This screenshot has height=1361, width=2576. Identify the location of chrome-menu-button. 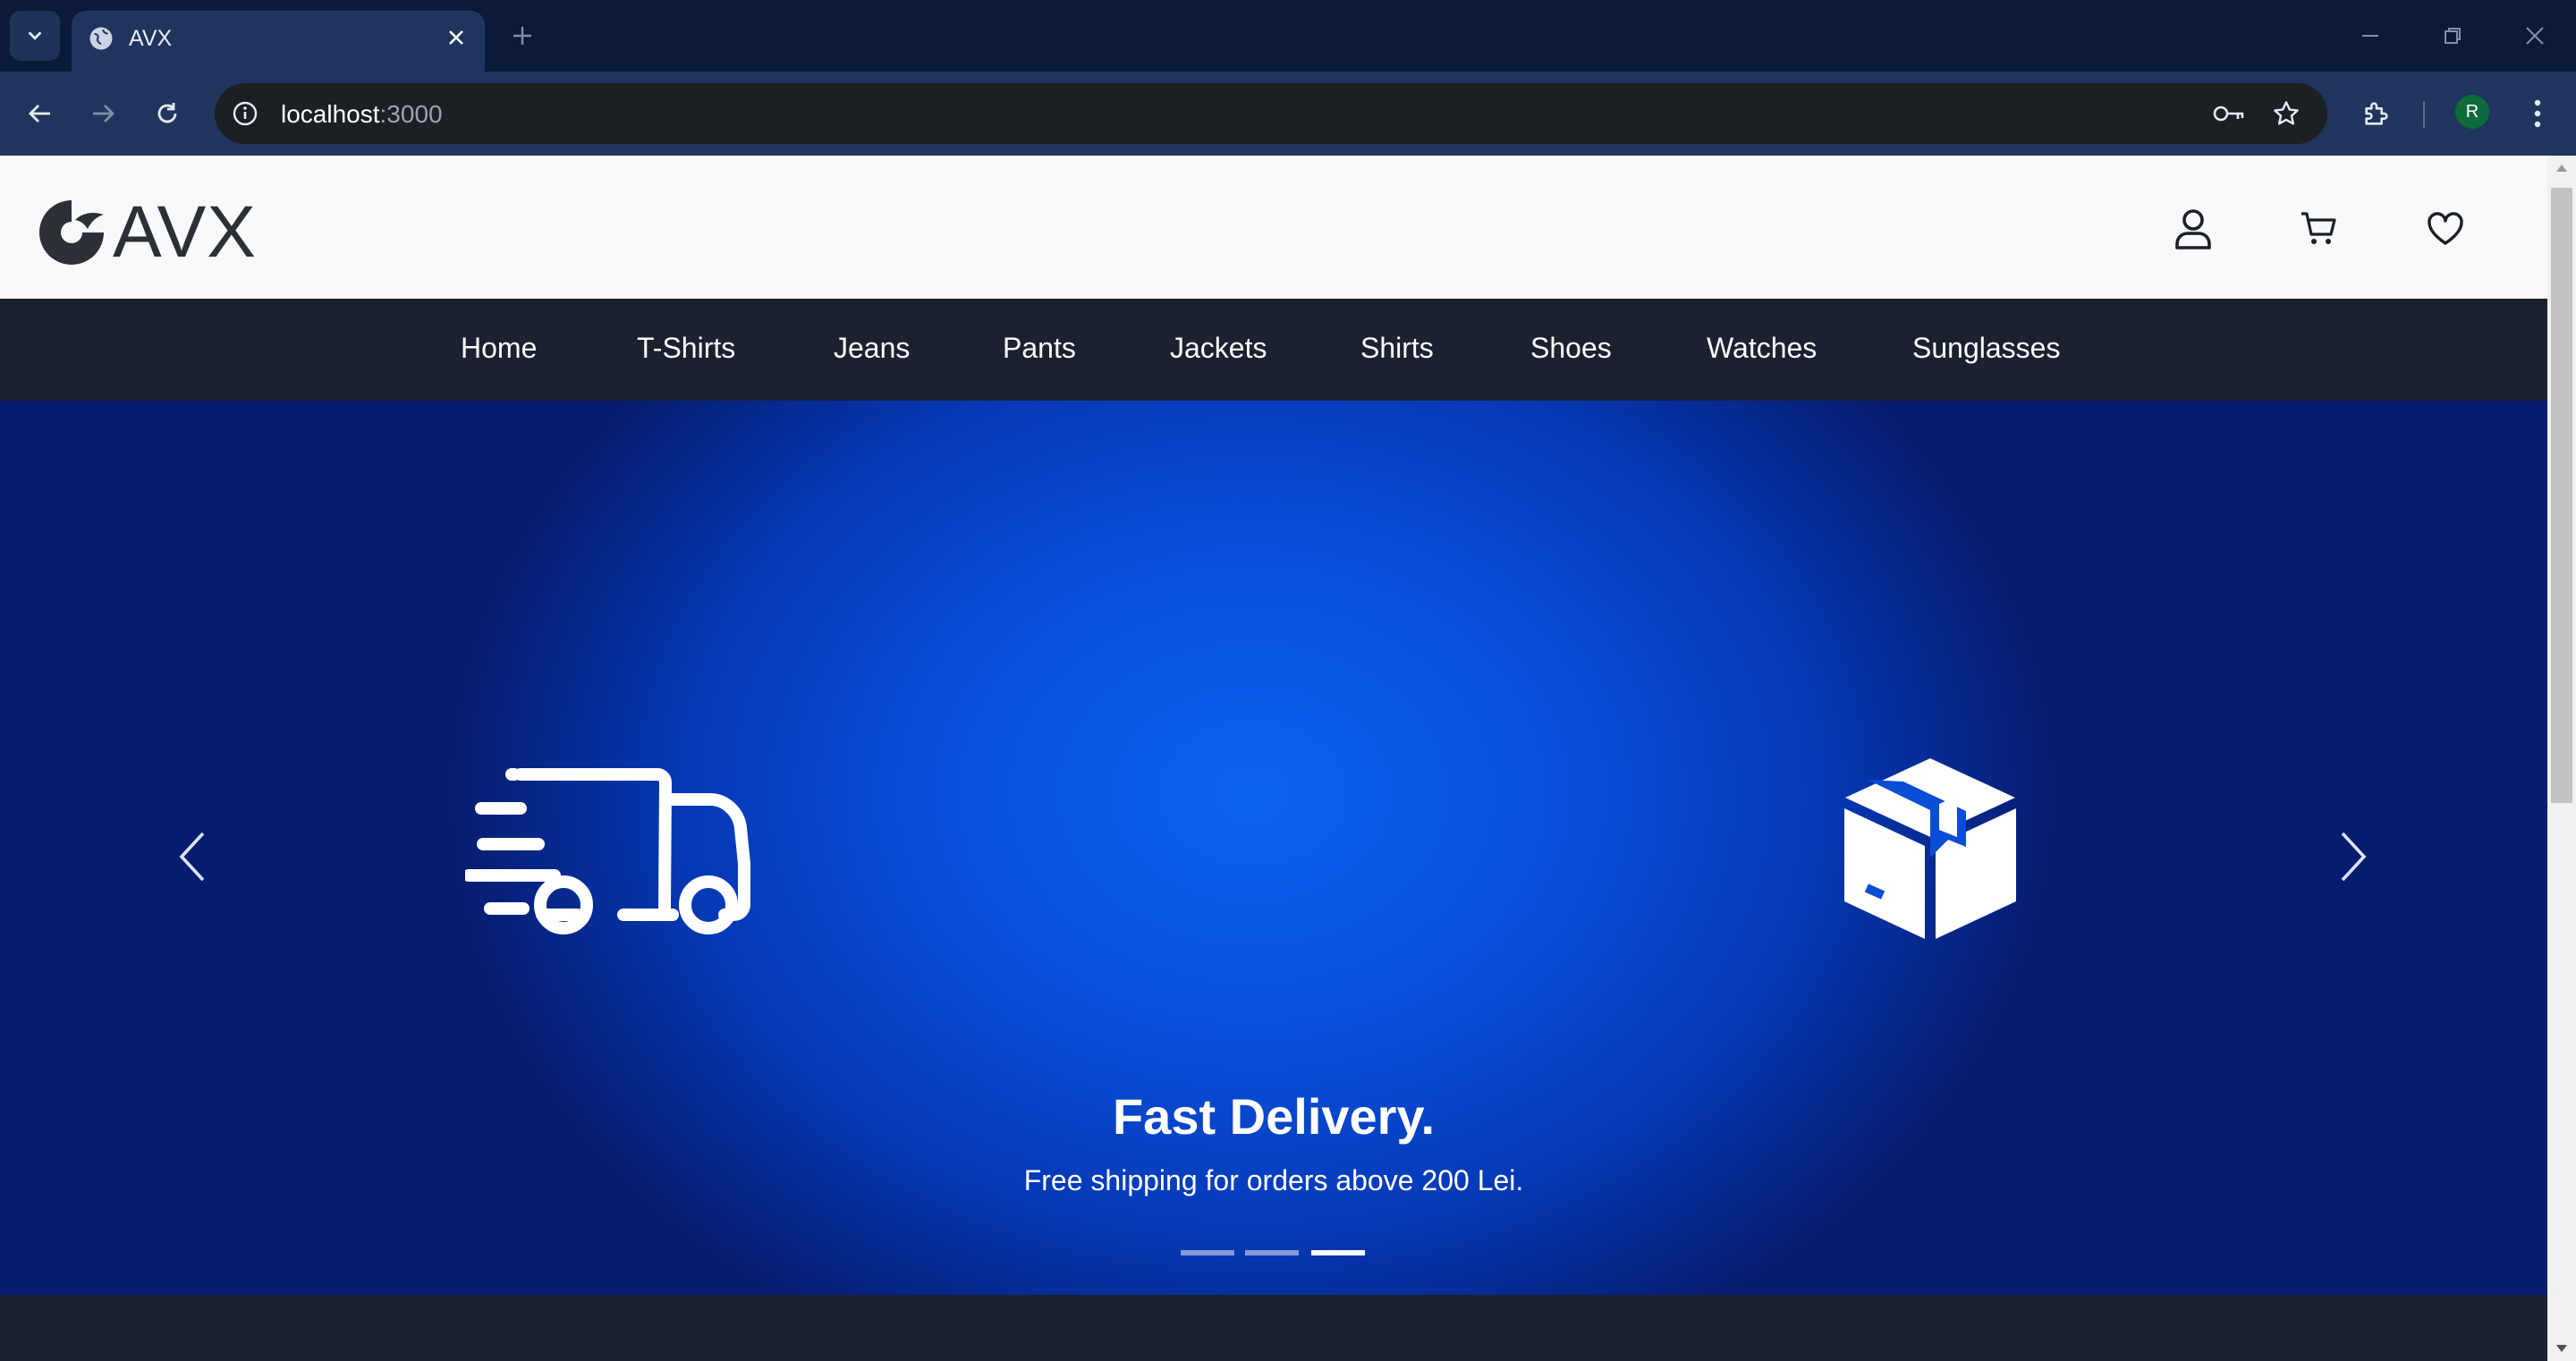
(2537, 113).